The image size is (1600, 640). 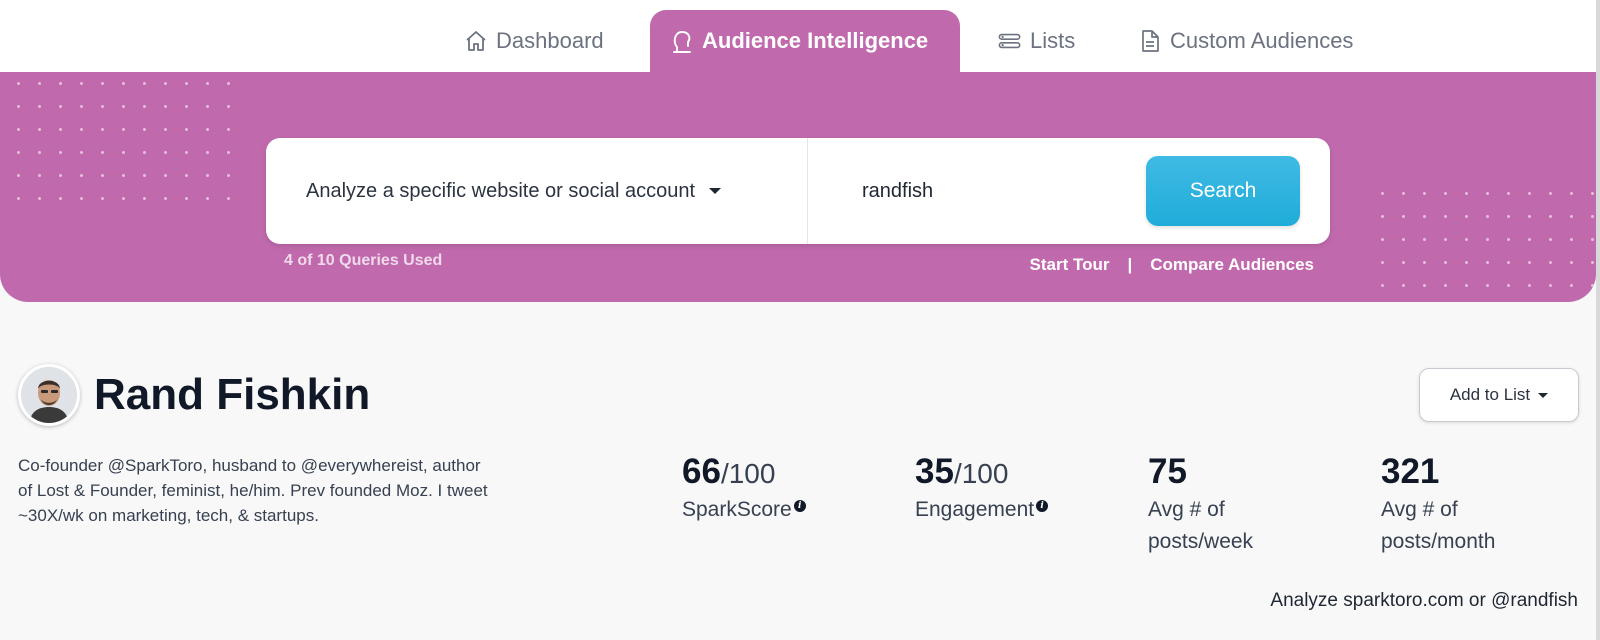 What do you see at coordinates (815, 40) in the screenshot?
I see `tab-audience-intelligence-label: Audience Intelligence` at bounding box center [815, 40].